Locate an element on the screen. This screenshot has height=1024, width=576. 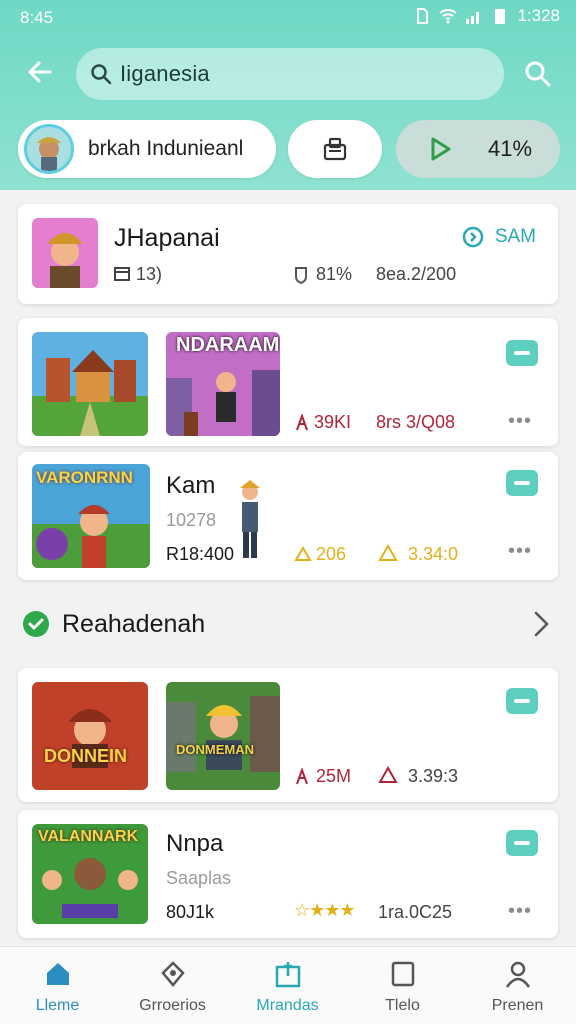
game-thumbnail-text: VALANNARK is located at coordinates (88, 836).